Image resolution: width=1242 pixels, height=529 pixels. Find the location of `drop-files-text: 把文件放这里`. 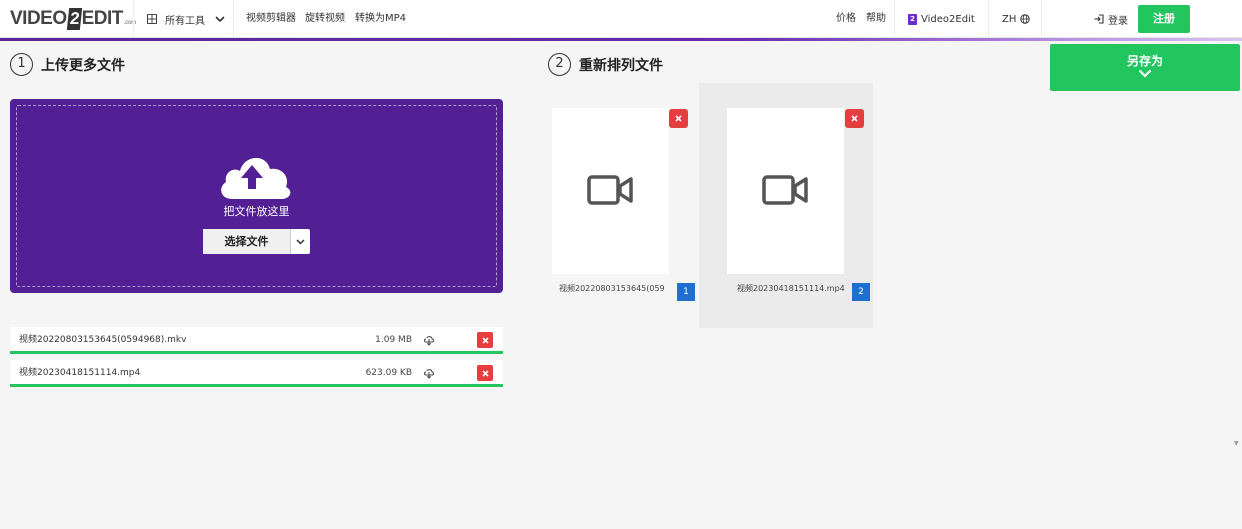

drop-files-text: 把文件放这里 is located at coordinates (256, 211).